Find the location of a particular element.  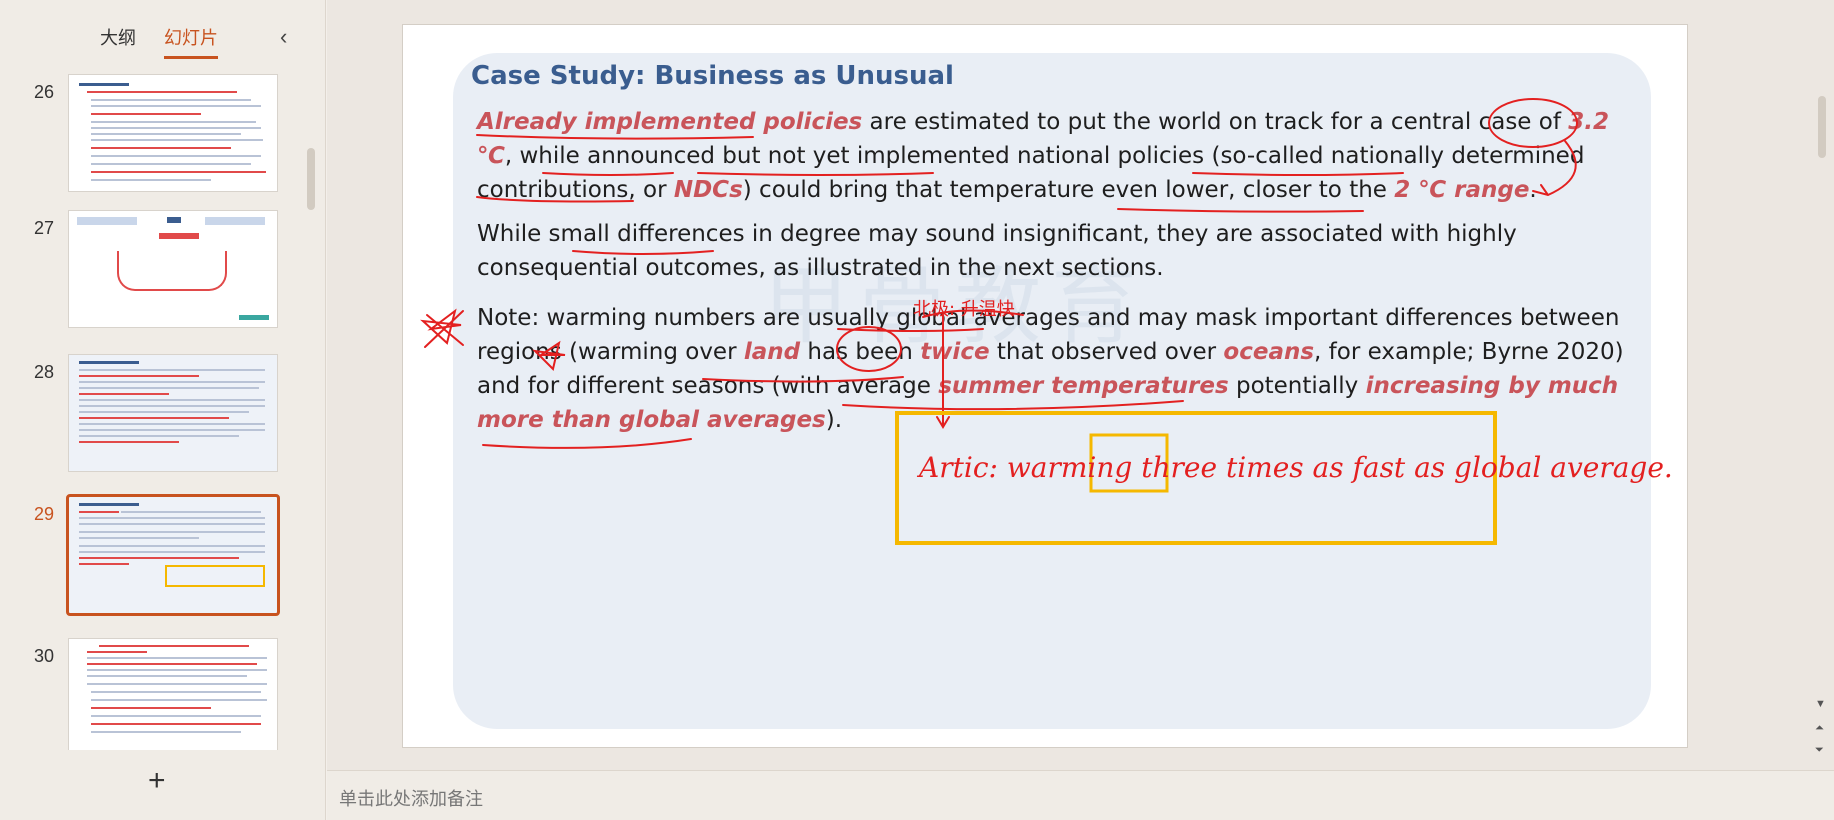

slide-thumbnail-row: 26 is located at coordinates (150, 134).